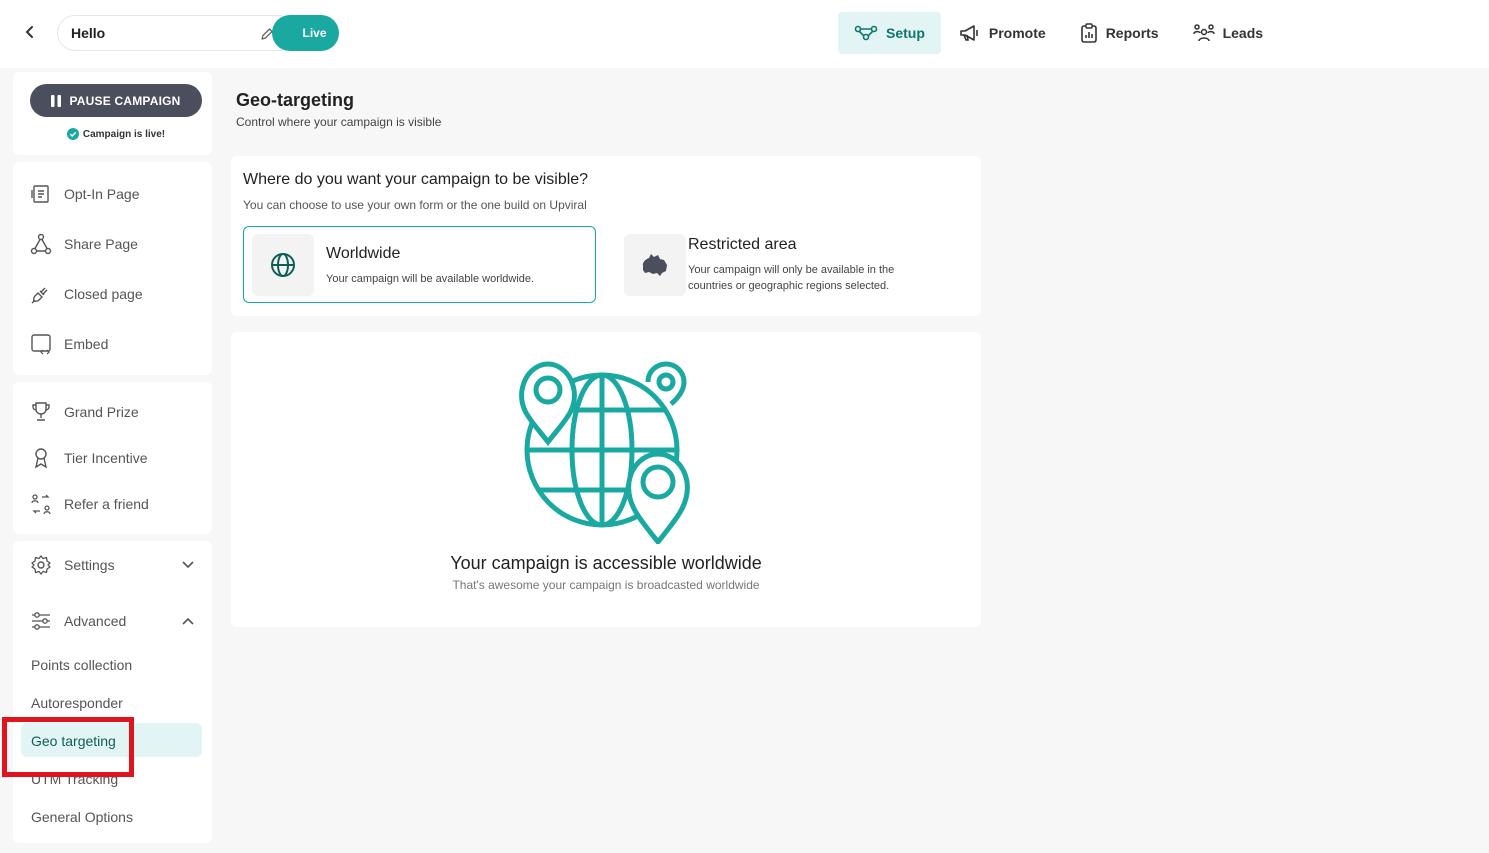  I want to click on sidebar-item-share-page: Share Page, so click(84, 244).